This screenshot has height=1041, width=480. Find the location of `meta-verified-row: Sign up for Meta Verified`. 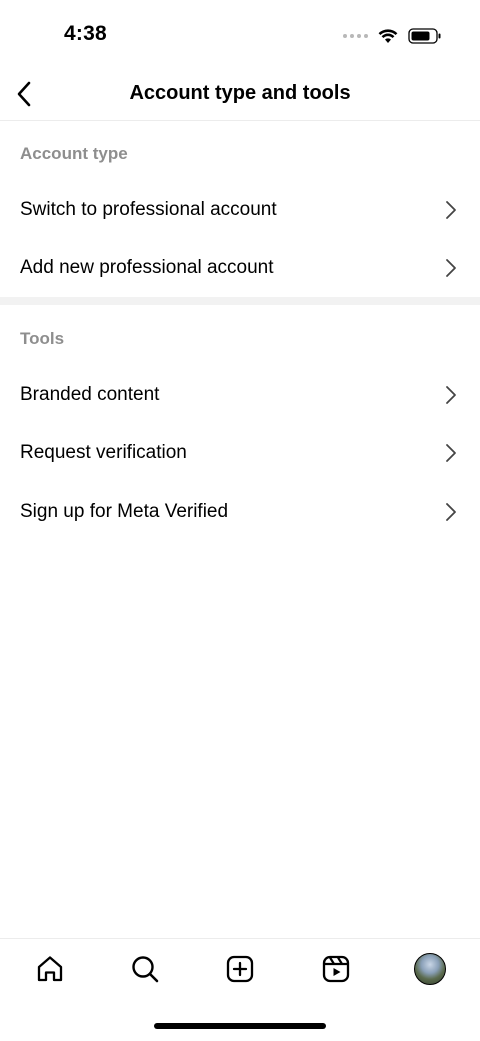

meta-verified-row: Sign up for Meta Verified is located at coordinates (240, 512).